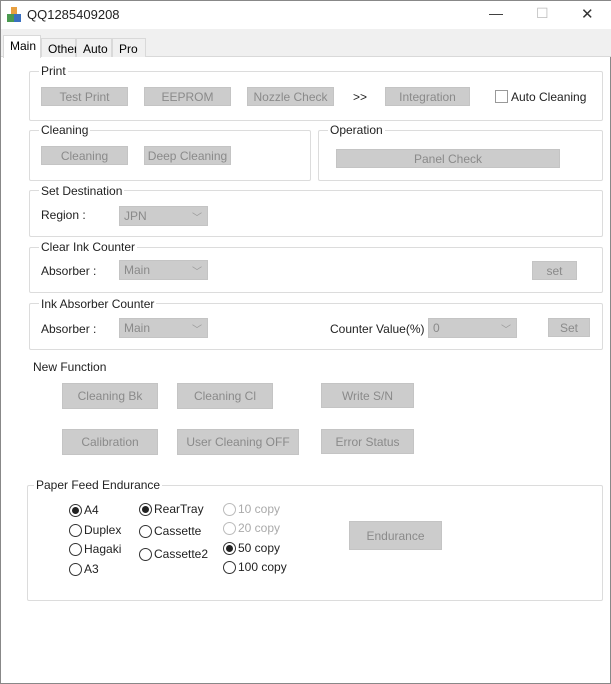 This screenshot has width=611, height=684. Describe the element at coordinates (395, 535) in the screenshot. I see `endurance-button: Endurance` at that location.